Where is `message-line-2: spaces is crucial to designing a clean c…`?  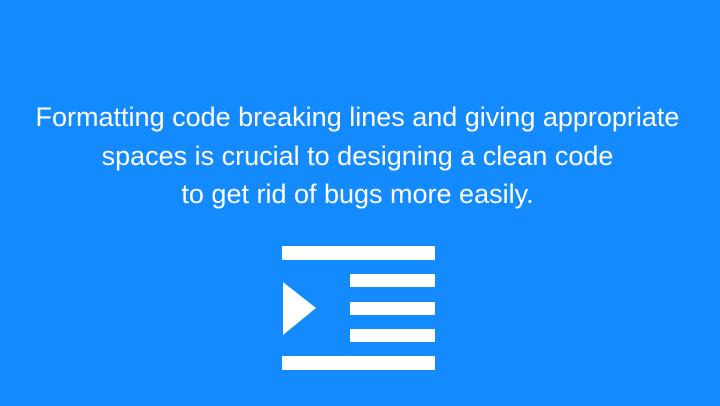
message-line-2: spaces is crucial to designing a clean c… is located at coordinates (357, 155).